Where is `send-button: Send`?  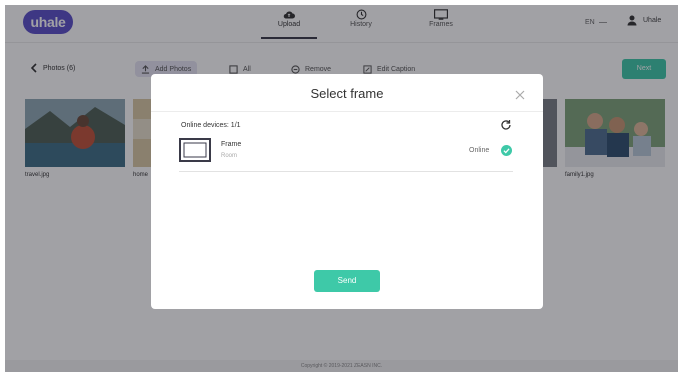
send-button: Send is located at coordinates (347, 281).